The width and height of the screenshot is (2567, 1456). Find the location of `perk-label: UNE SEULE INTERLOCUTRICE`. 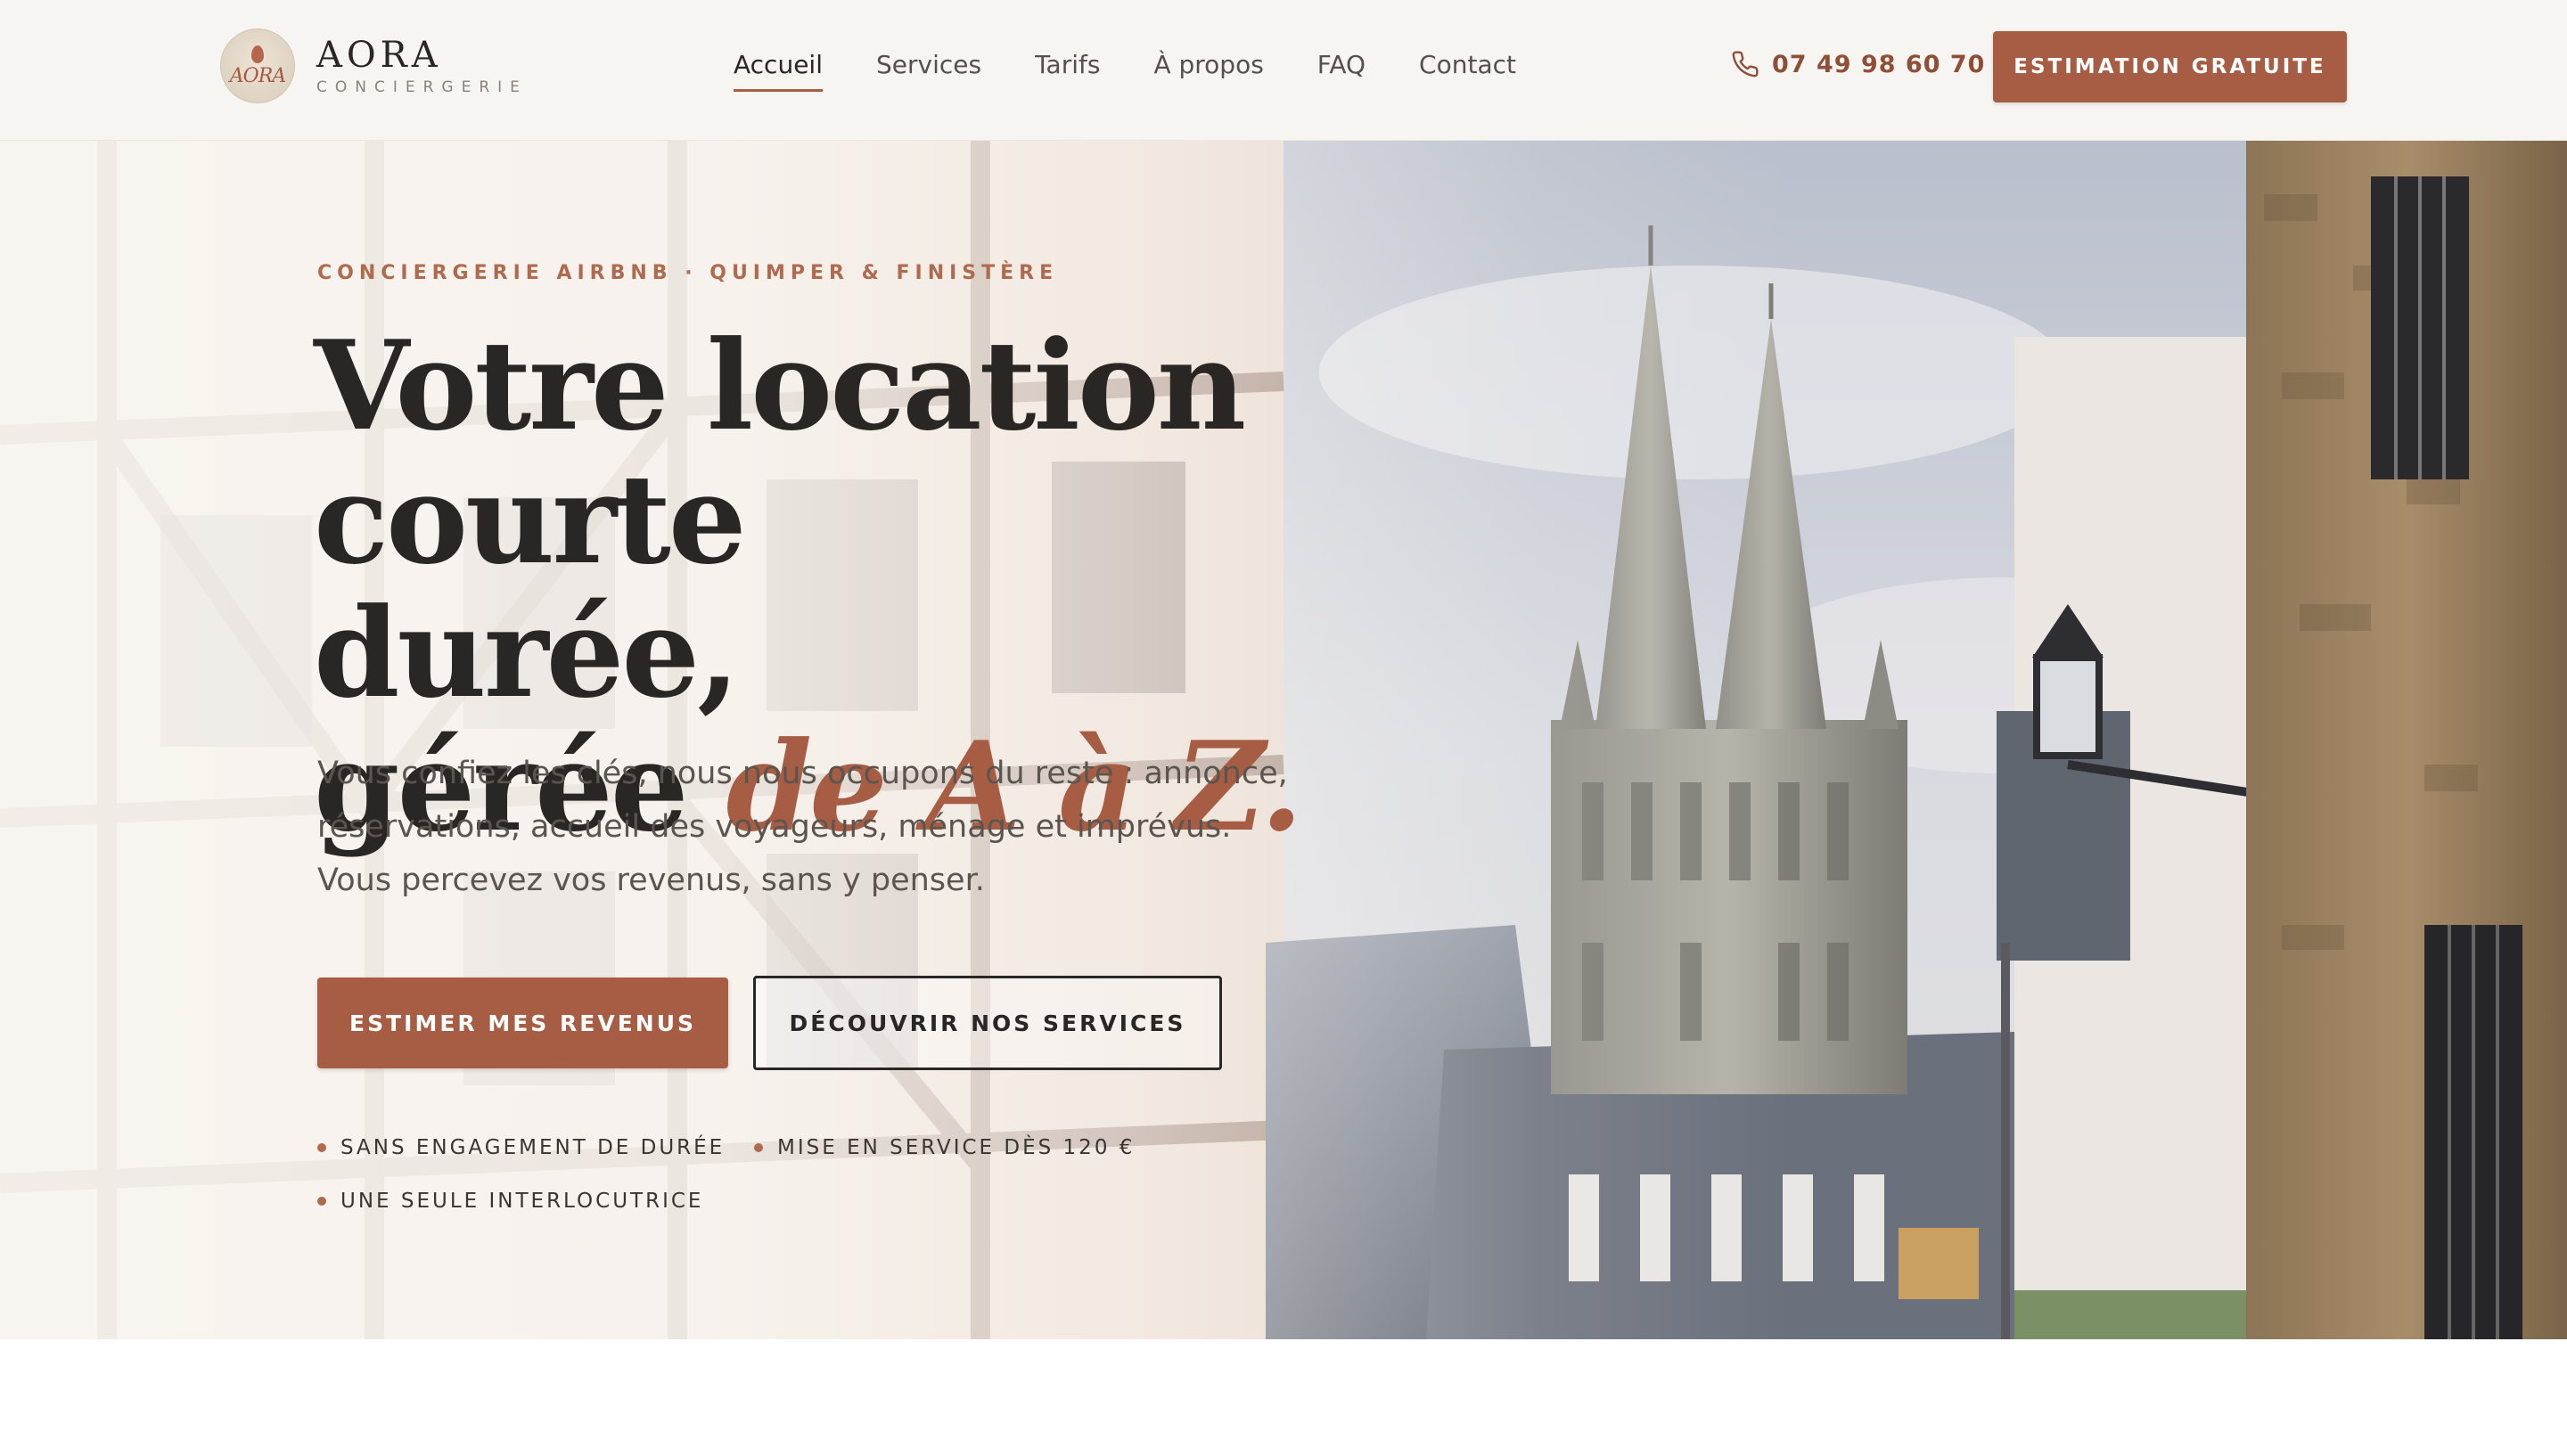

perk-label: UNE SEULE INTERLOCUTRICE is located at coordinates (522, 1201).